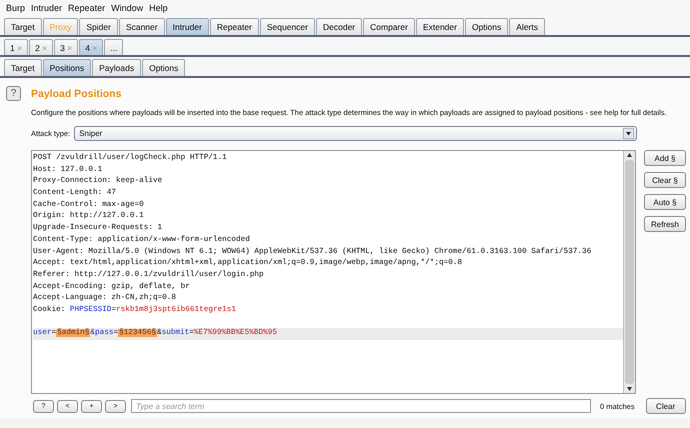 The width and height of the screenshot is (690, 428). What do you see at coordinates (41, 47) in the screenshot?
I see `attack-tab: 2 ×` at bounding box center [41, 47].